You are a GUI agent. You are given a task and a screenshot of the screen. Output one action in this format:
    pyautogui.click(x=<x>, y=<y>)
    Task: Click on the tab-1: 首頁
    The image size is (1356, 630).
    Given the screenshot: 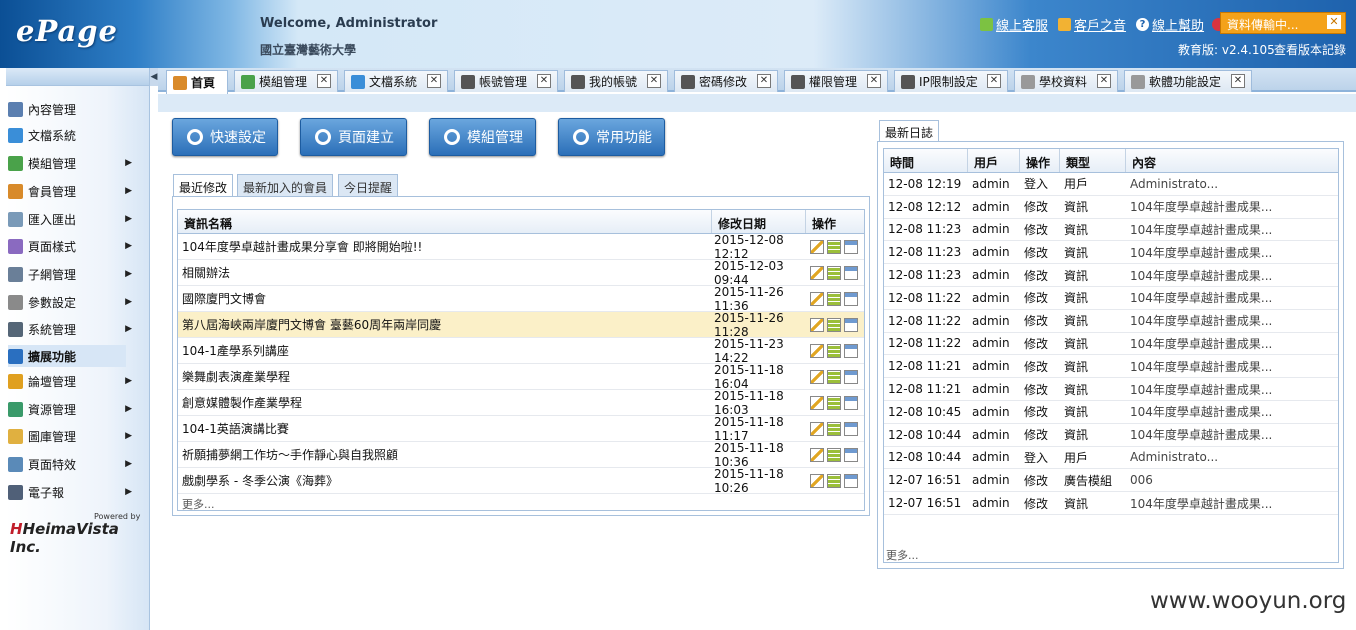 What is the action you would take?
    pyautogui.click(x=197, y=82)
    